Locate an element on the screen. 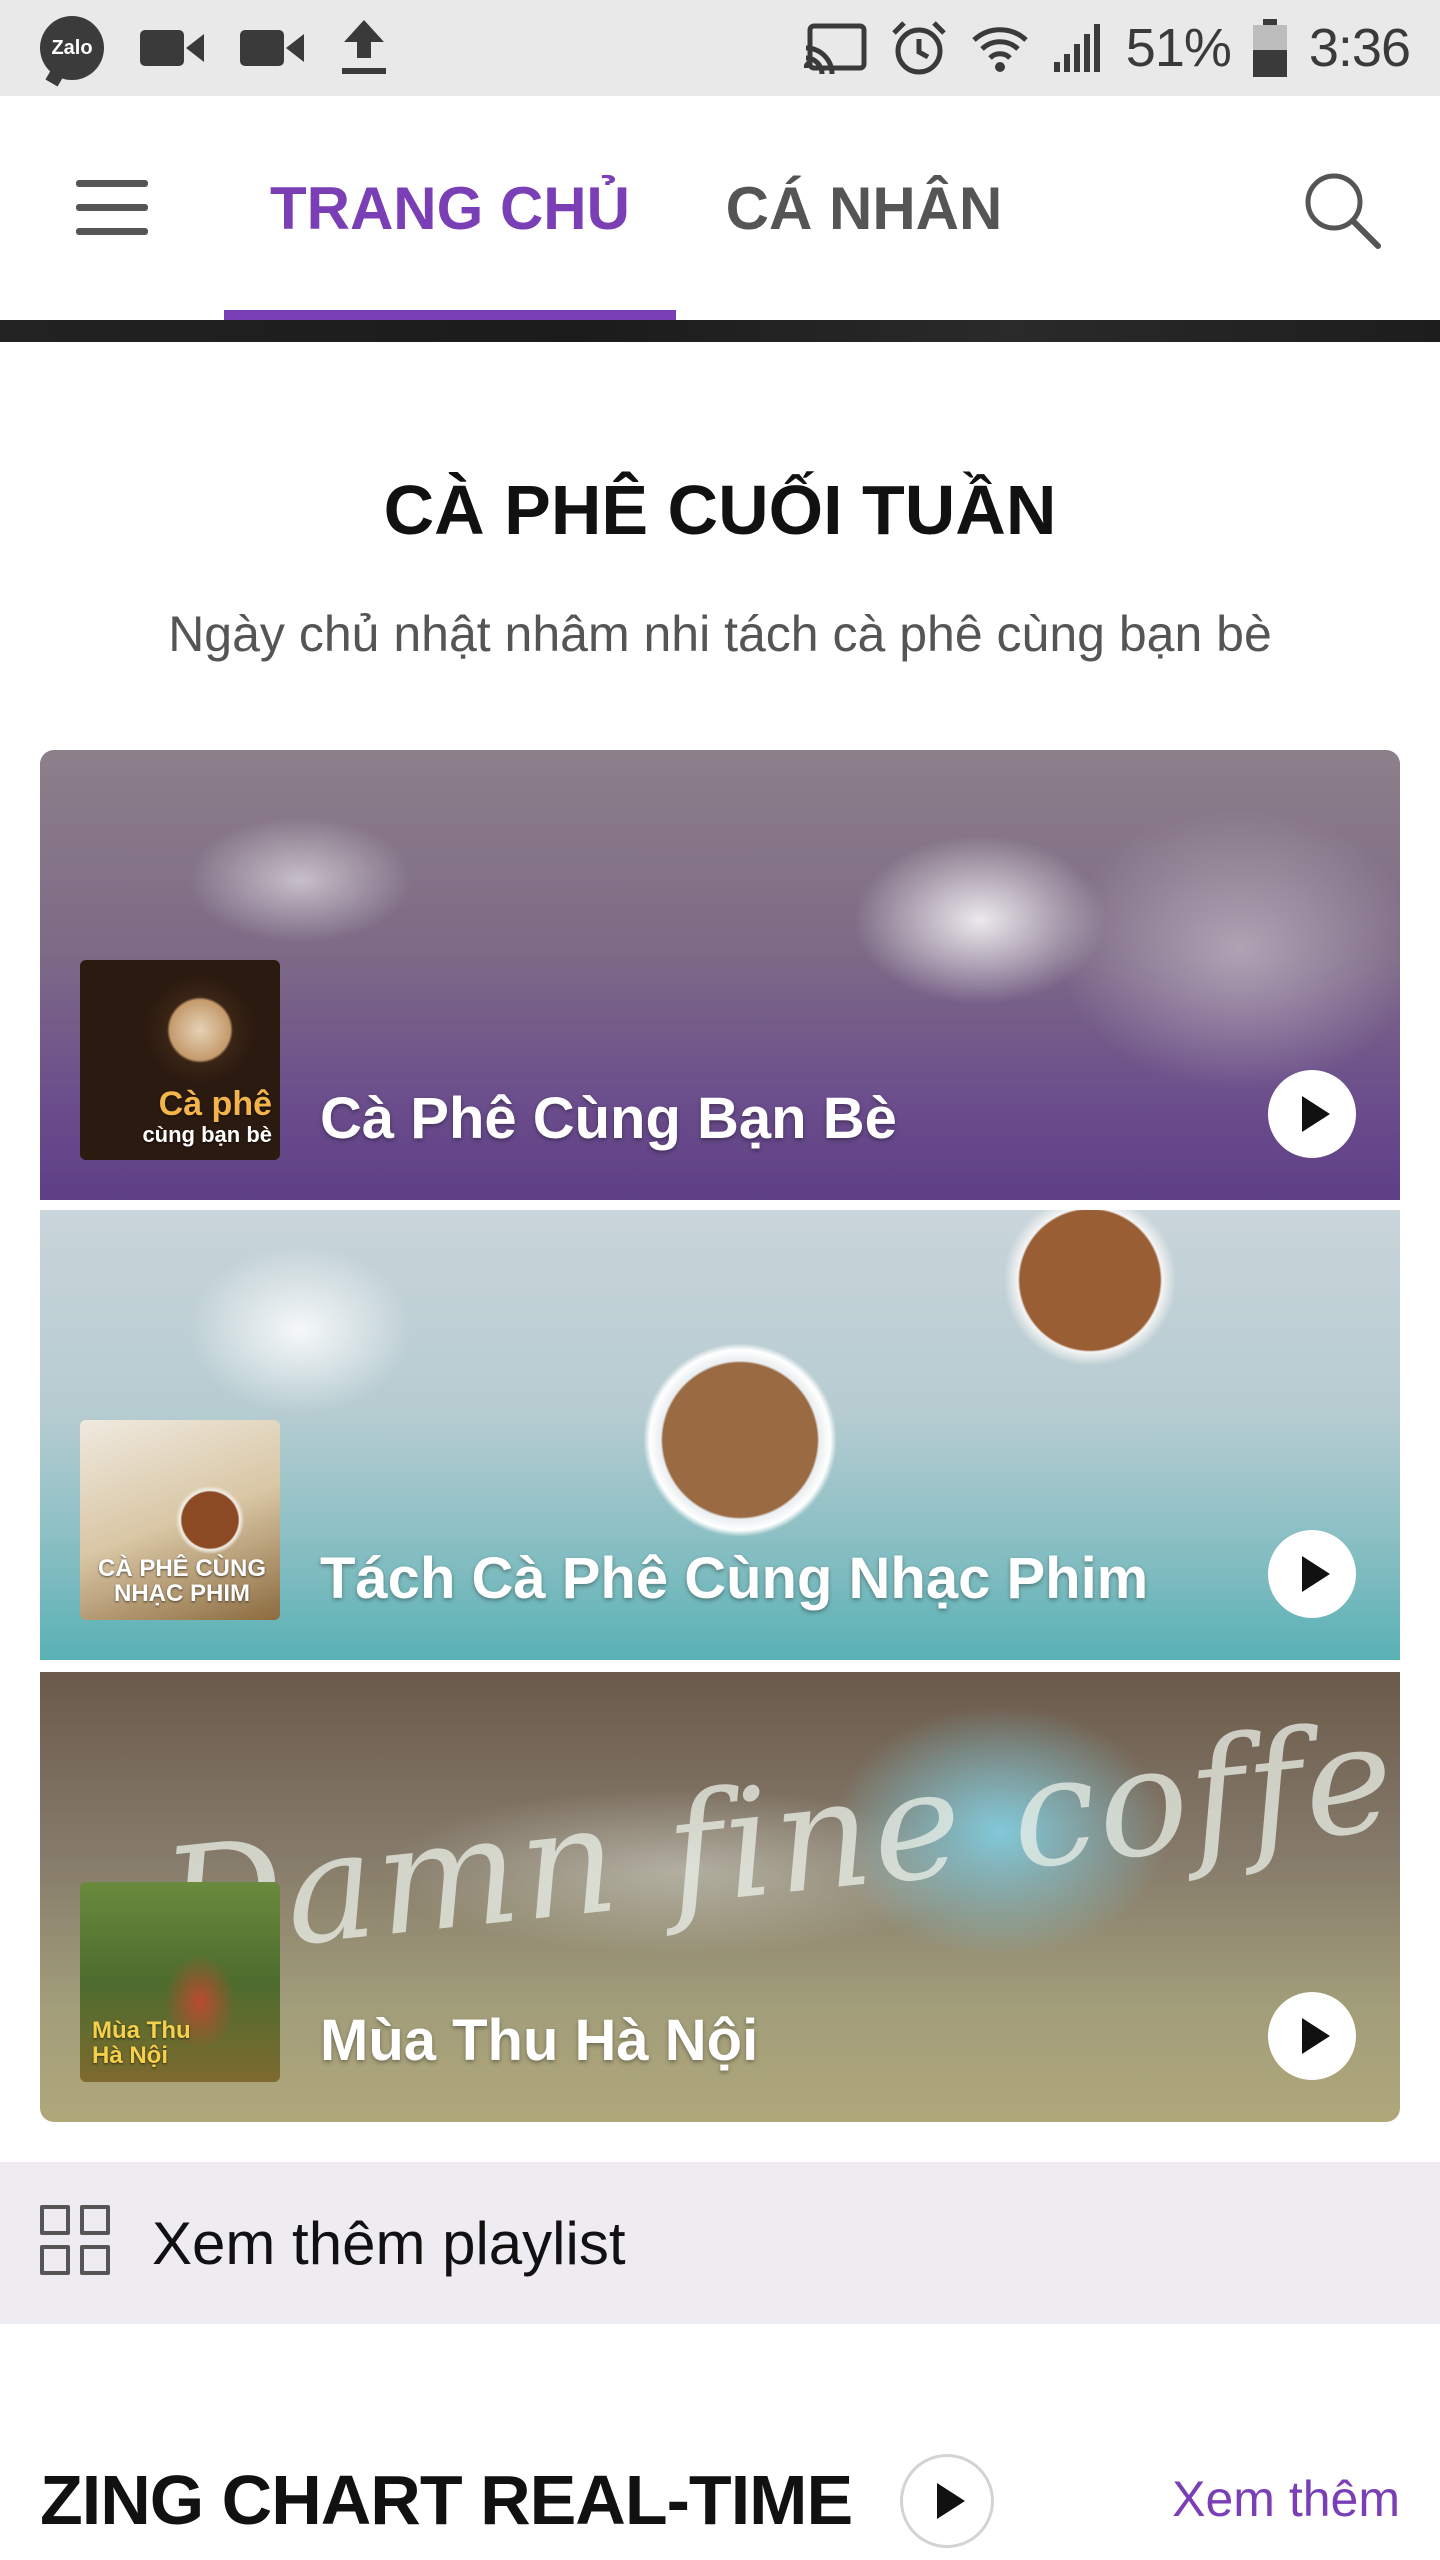 The image size is (1440, 2560). alarm-icon is located at coordinates (919, 48).